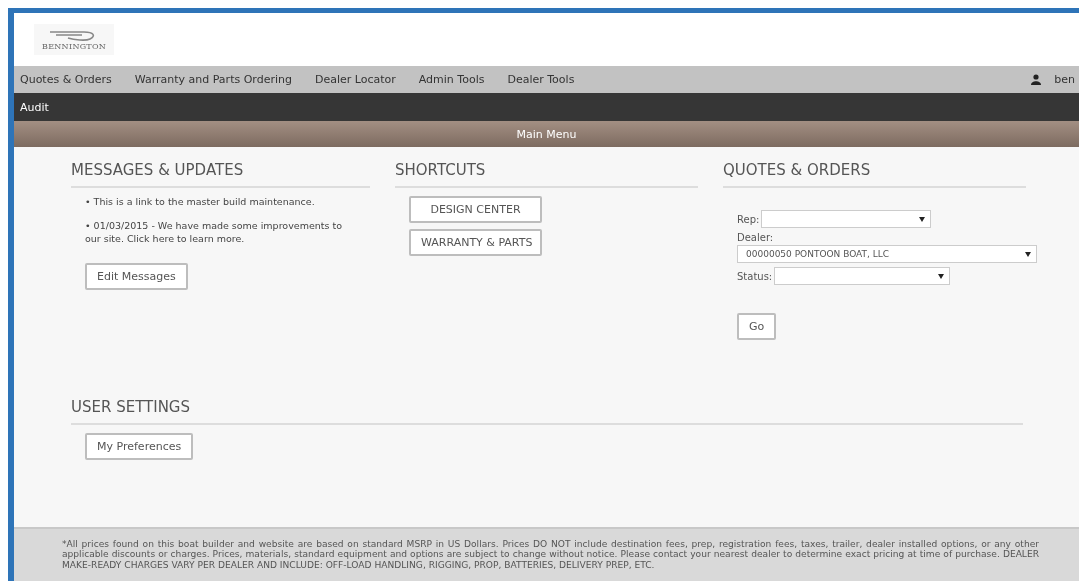 The height and width of the screenshot is (581, 1079). I want to click on section-heading: USER SETTINGS, so click(547, 411).